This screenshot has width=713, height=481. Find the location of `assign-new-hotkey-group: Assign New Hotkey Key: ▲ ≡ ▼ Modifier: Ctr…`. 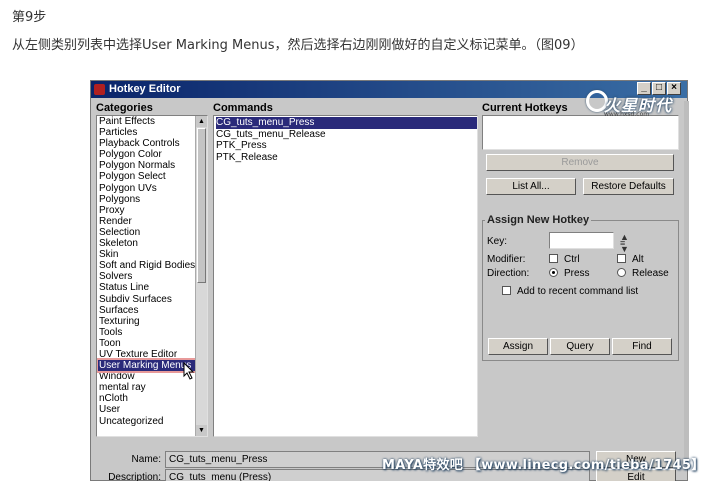

assign-new-hotkey-group: Assign New Hotkey Key: ▲ ≡ ▼ Modifier: Ctr… is located at coordinates (580, 287).